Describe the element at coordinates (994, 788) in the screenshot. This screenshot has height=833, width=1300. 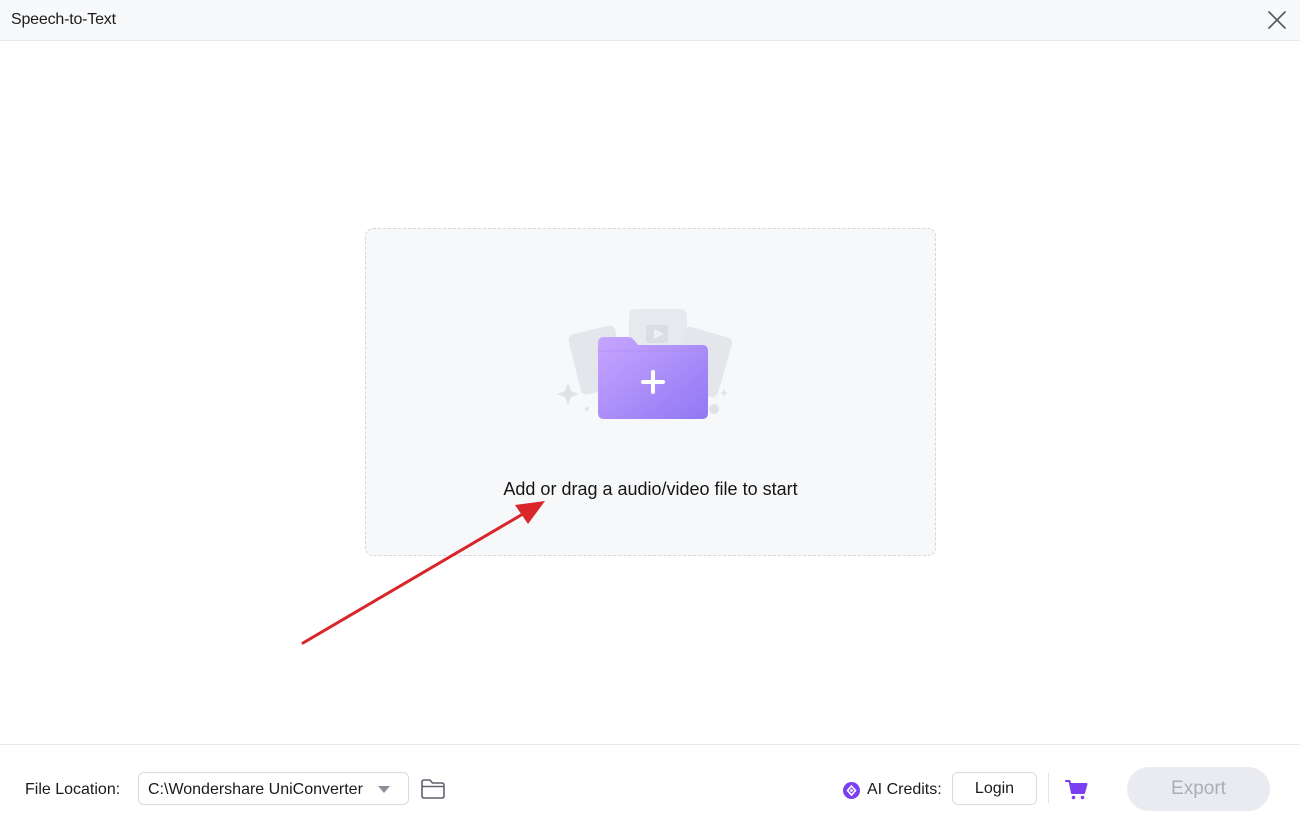
I see `login-button: Login` at that location.